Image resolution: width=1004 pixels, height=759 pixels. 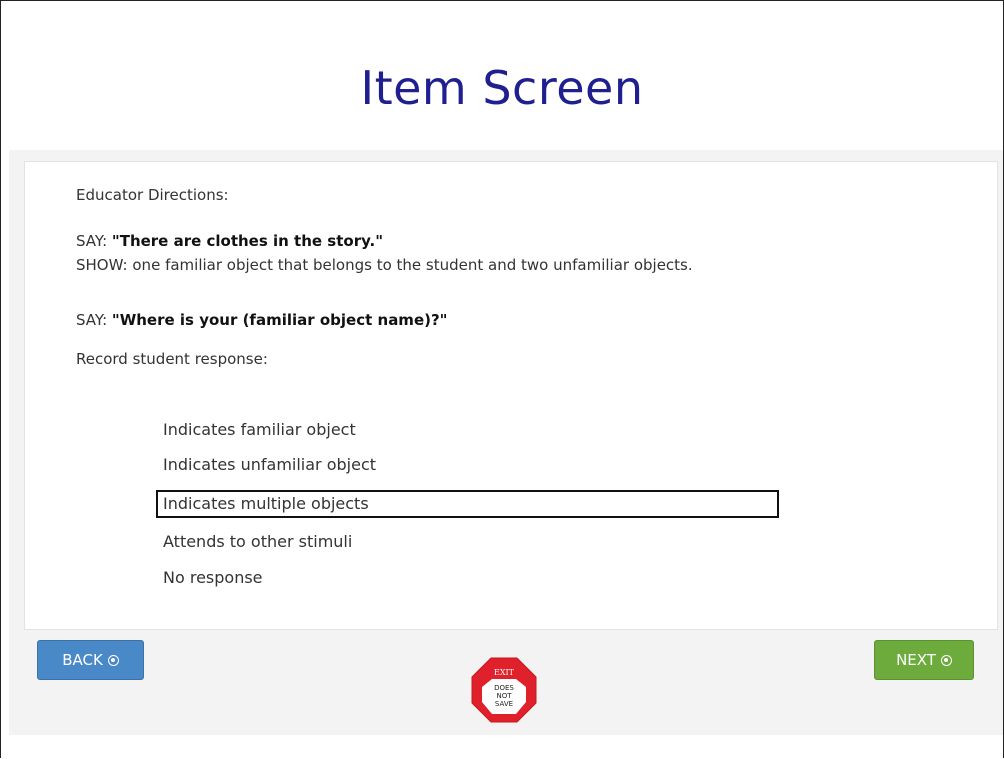 What do you see at coordinates (916, 660) in the screenshot?
I see `next-button-label: NEXT` at bounding box center [916, 660].